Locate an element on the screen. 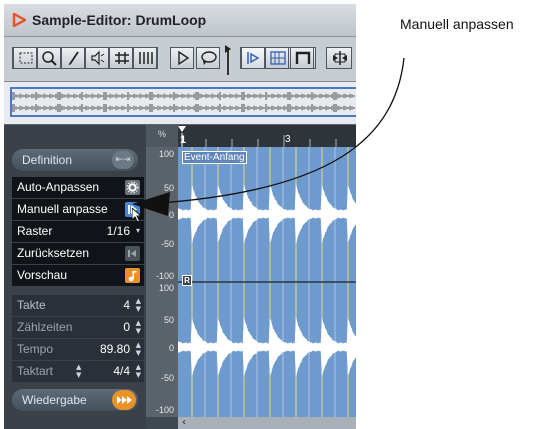  zoom-icon is located at coordinates (49, 58).